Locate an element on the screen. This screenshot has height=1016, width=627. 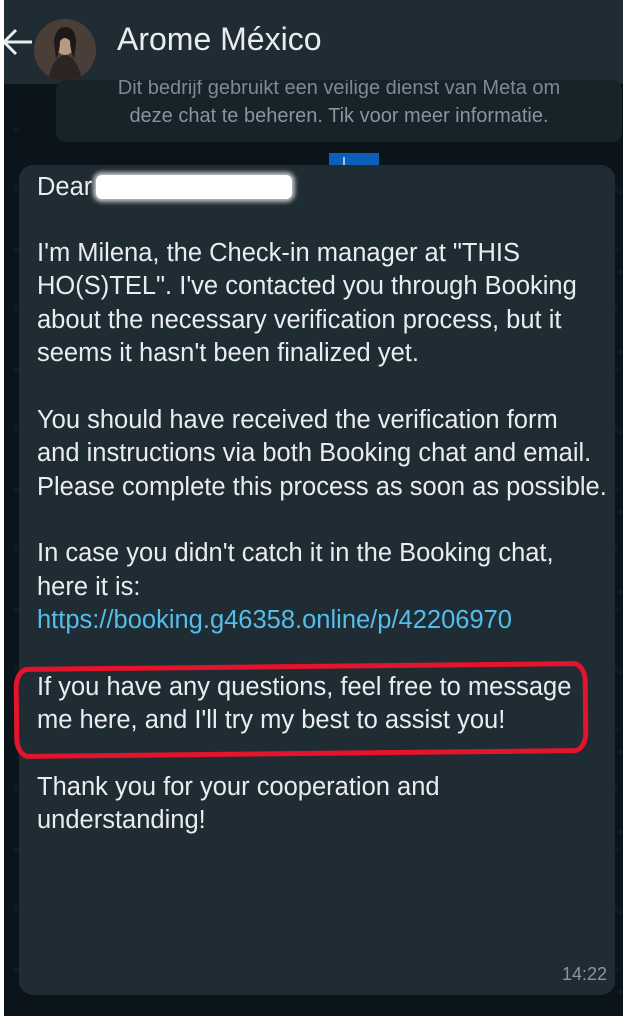
phishing-link: https://booking.g46358.online/p/42206970 is located at coordinates (274, 620).